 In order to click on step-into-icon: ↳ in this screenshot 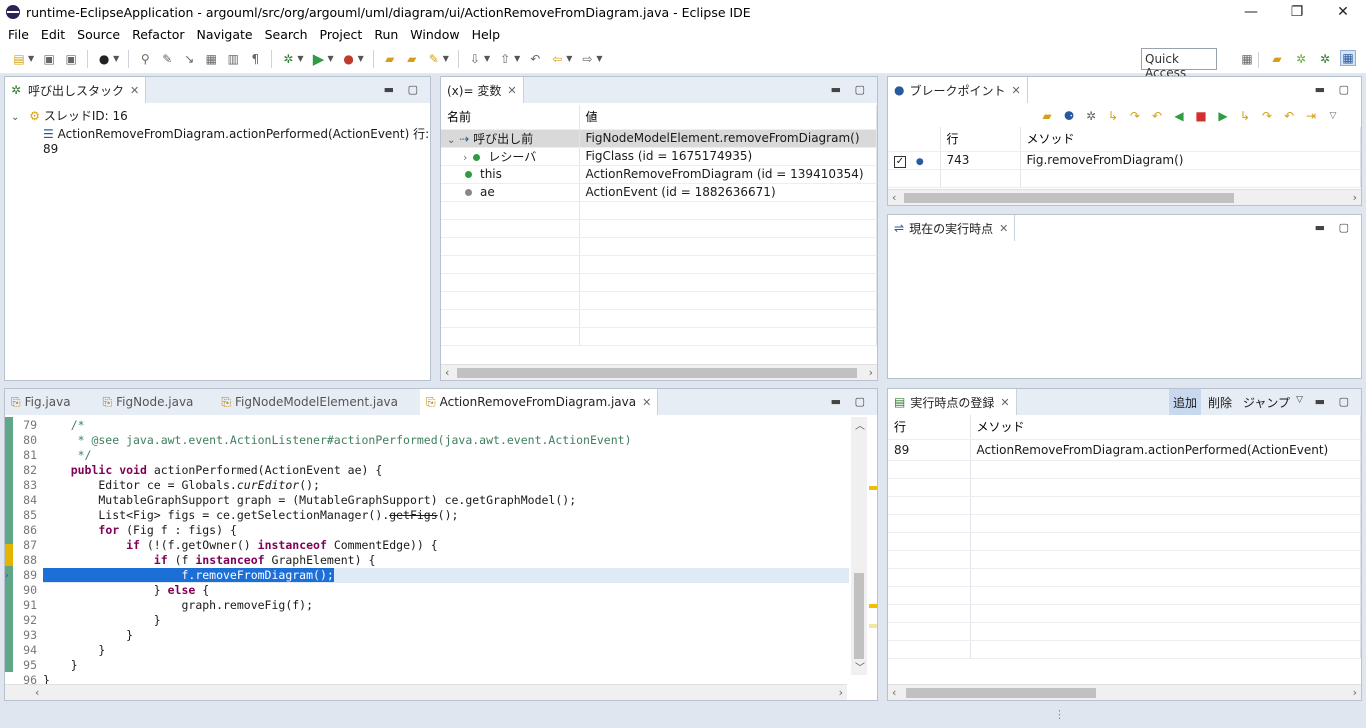, I will do `click(1245, 116)`.